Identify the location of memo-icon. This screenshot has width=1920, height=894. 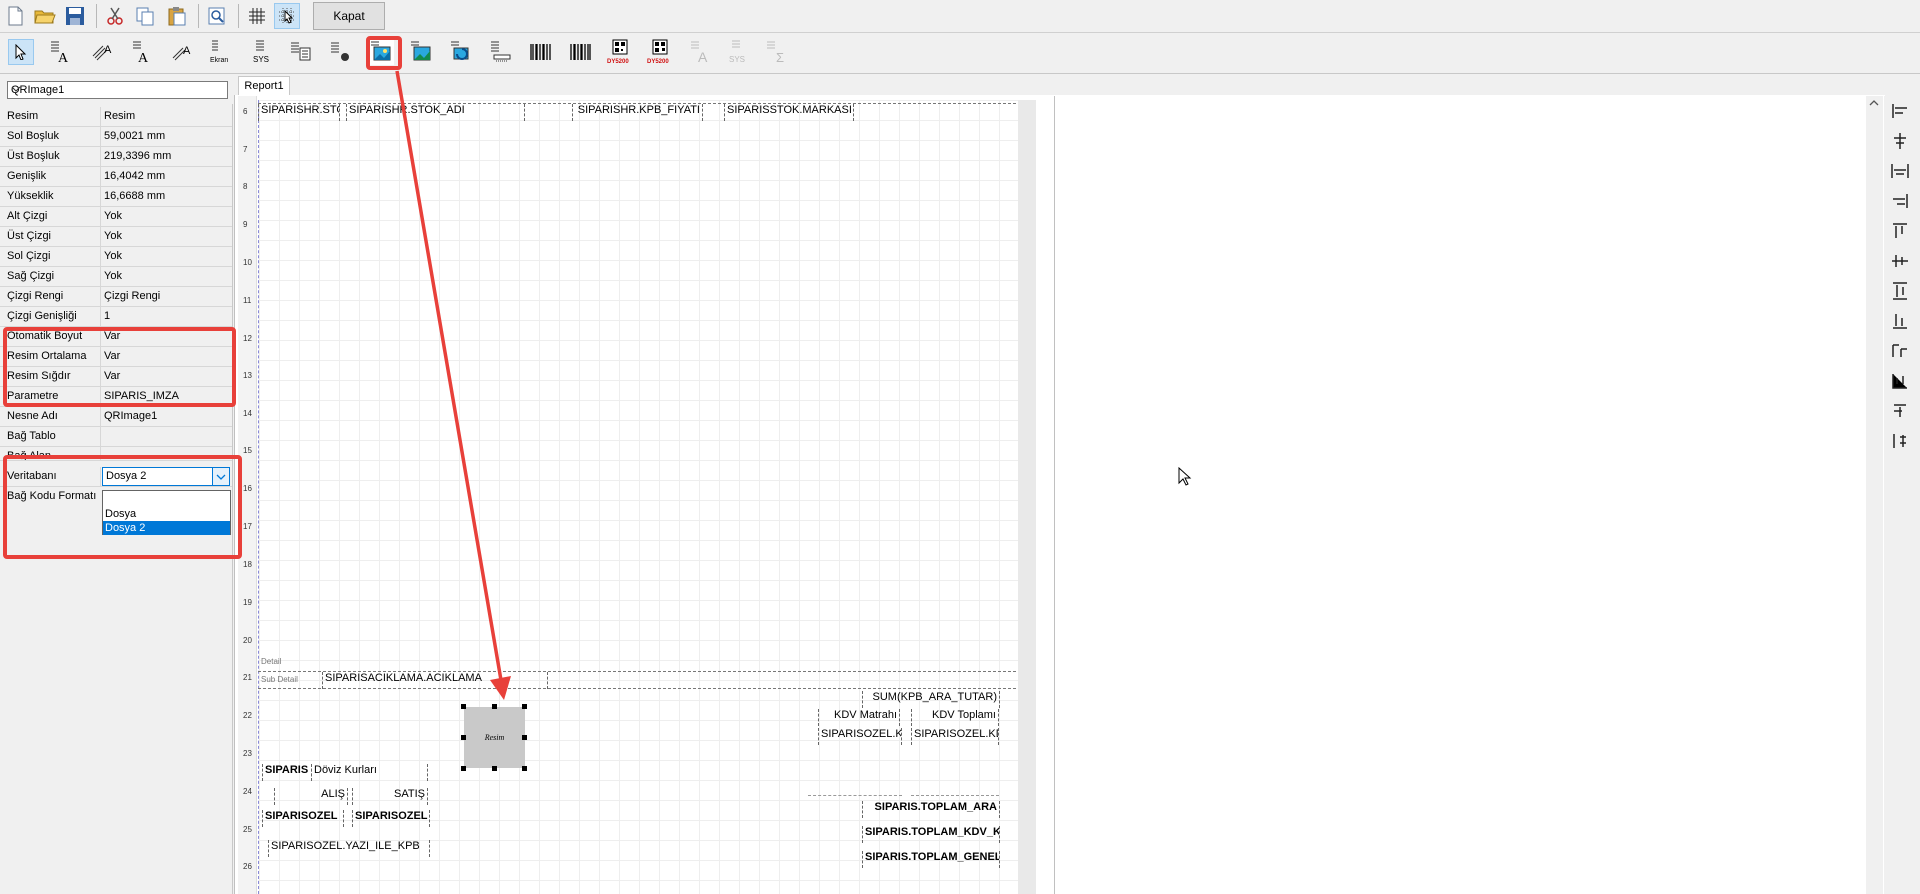
(301, 52).